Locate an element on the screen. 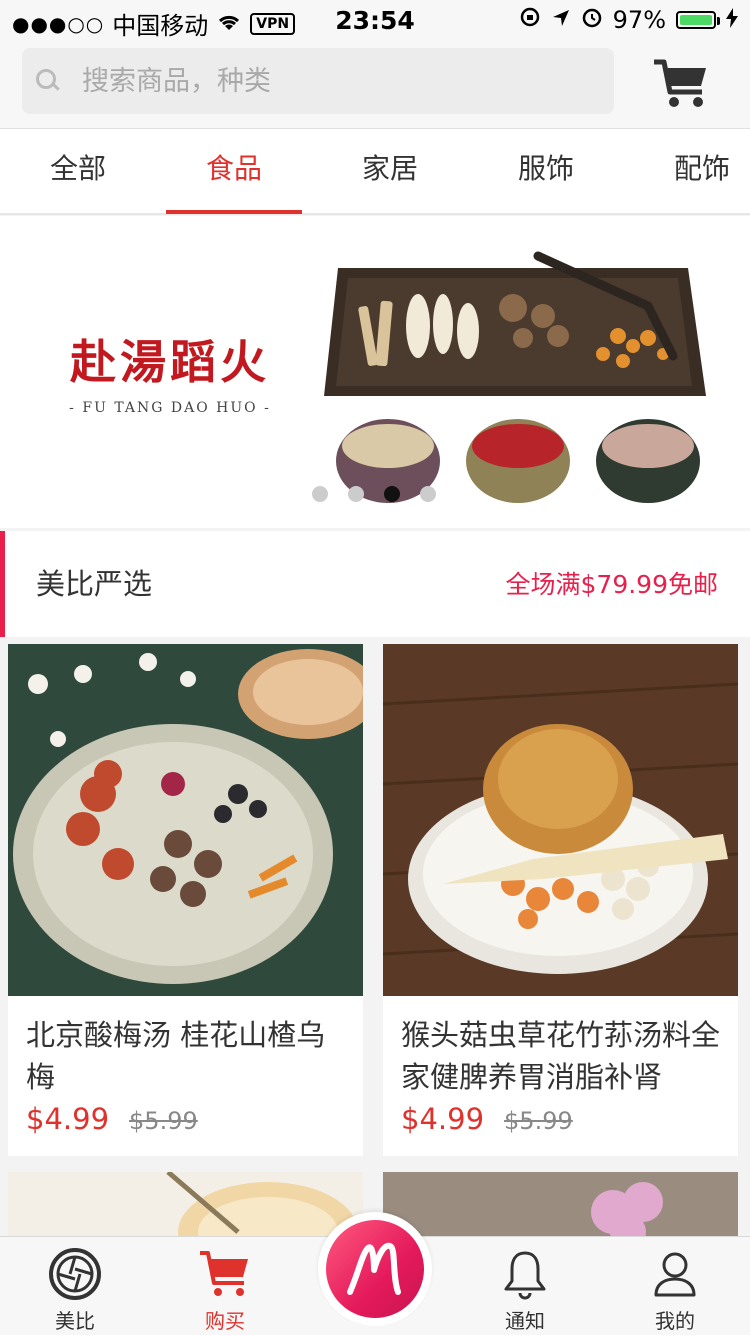 Image resolution: width=750 pixels, height=1335 pixels. tab-meibi: 美比 is located at coordinates (75, 1286).